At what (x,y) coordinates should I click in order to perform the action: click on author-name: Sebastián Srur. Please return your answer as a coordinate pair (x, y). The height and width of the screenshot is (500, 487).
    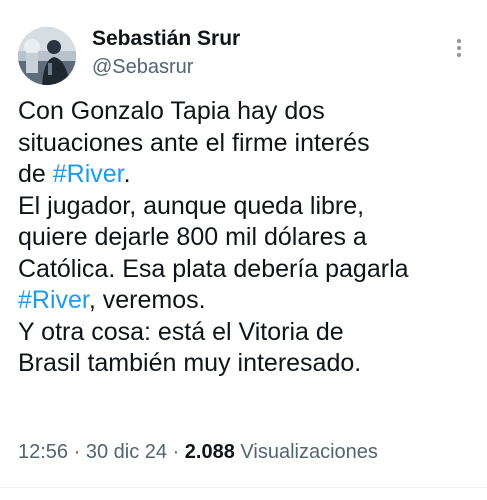
    Looking at the image, I should click on (166, 39).